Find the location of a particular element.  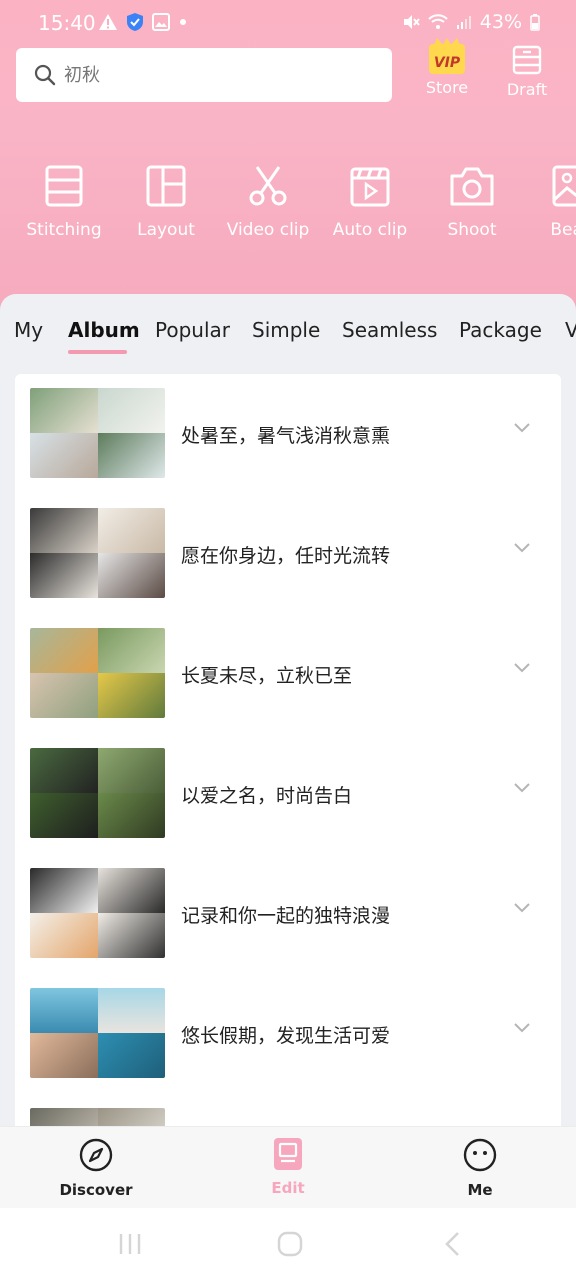

template-row: 长夏未尽，立秋已至 is located at coordinates (288, 674).